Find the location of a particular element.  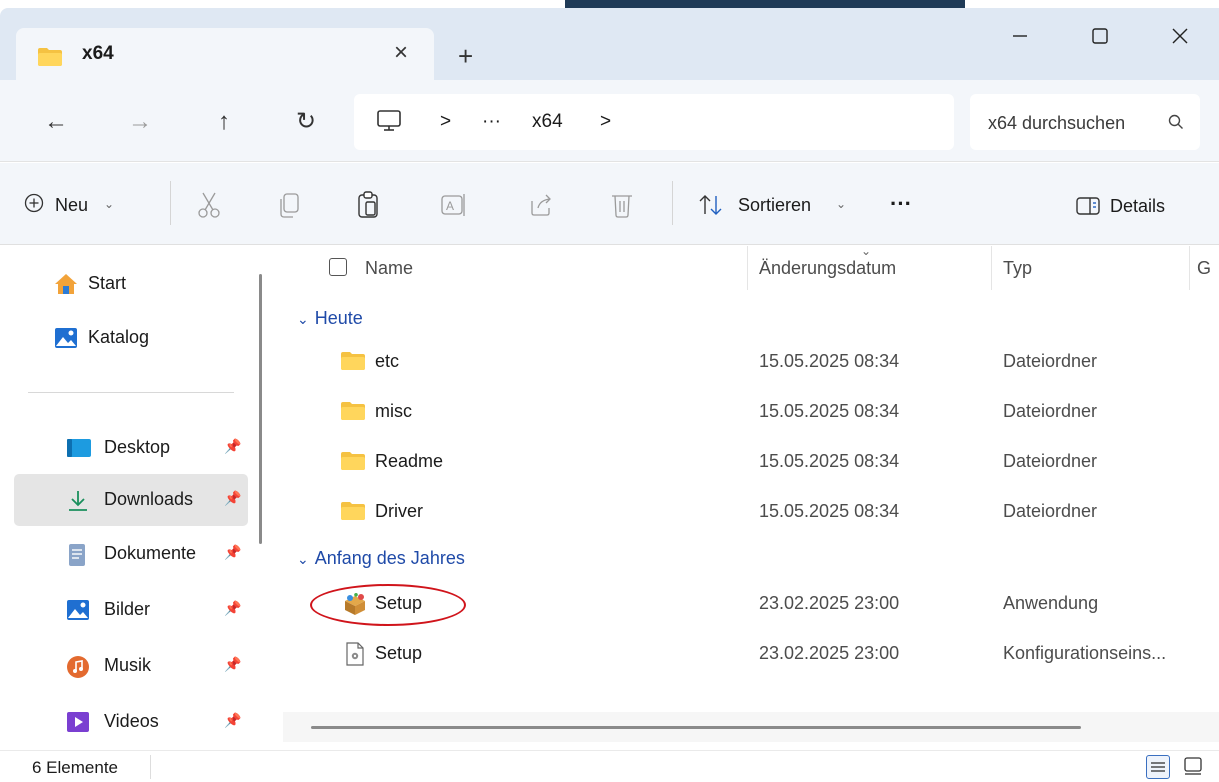

cut-icon is located at coordinates (209, 207).